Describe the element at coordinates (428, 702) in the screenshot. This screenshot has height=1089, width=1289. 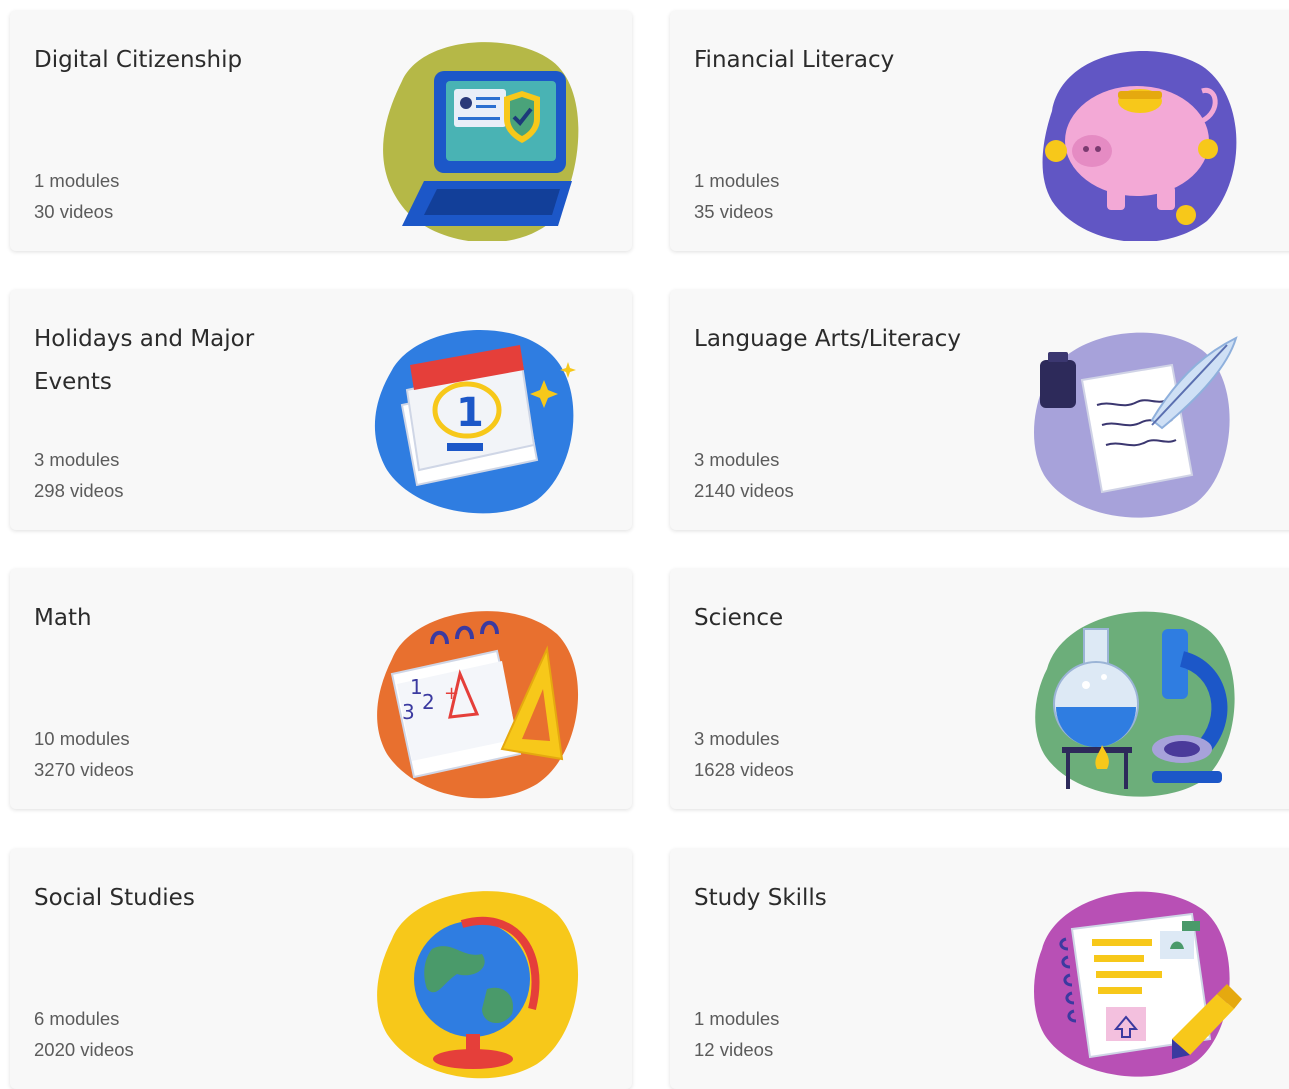
I see `svg-text: 2` at that location.